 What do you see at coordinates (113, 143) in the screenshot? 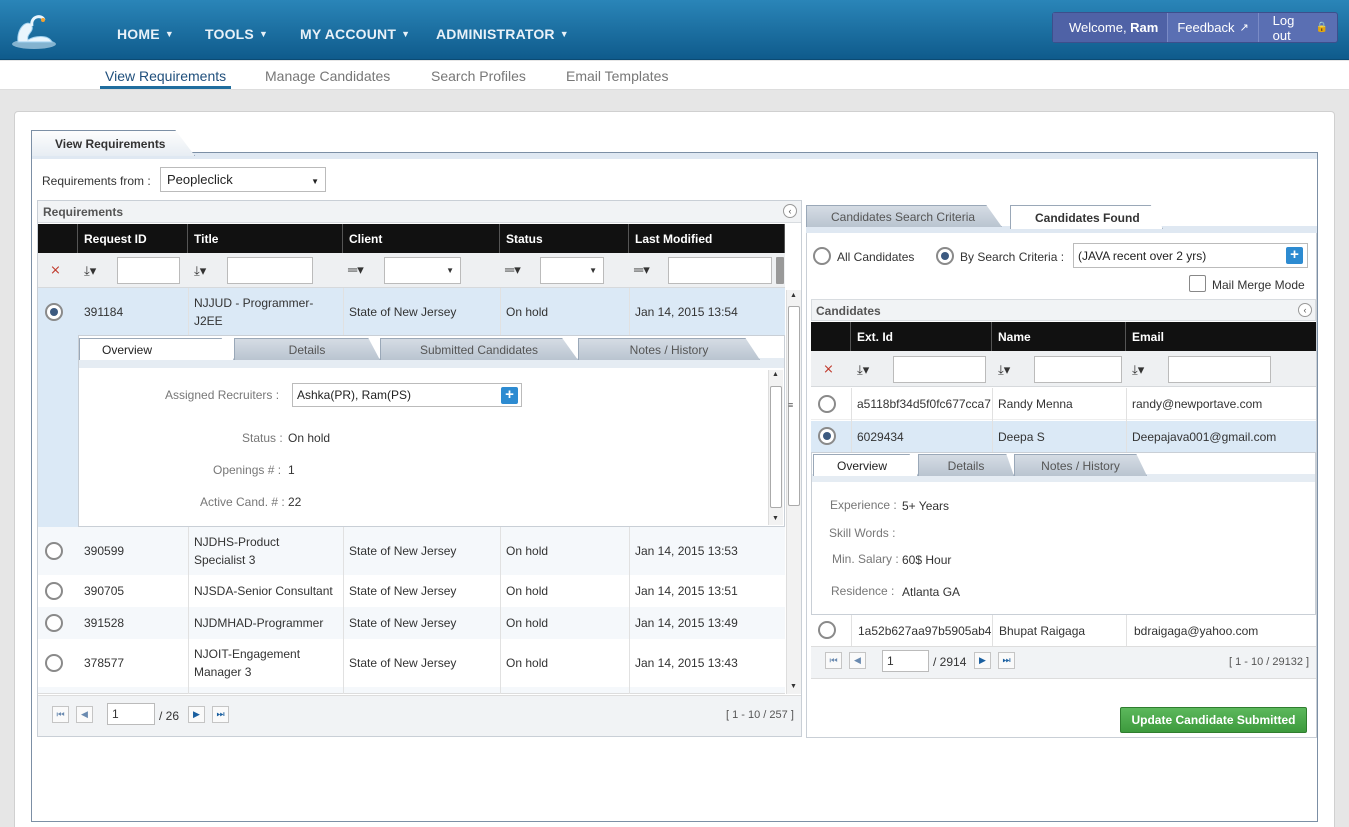
I see `tab-view-requirements: View Requirements` at bounding box center [113, 143].